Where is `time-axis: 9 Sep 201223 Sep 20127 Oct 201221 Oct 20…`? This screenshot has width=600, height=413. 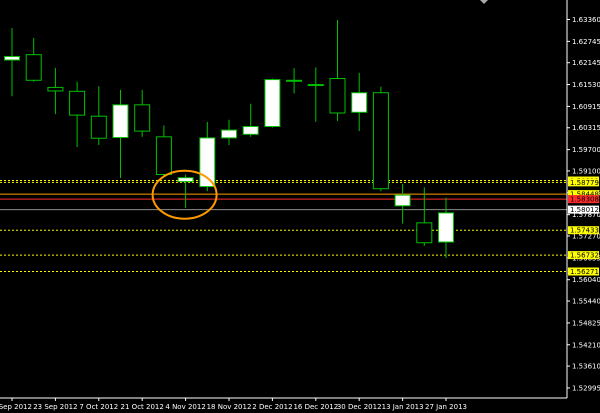 time-axis: 9 Sep 201223 Sep 20127 Oct 201221 Oct 20… is located at coordinates (283, 404).